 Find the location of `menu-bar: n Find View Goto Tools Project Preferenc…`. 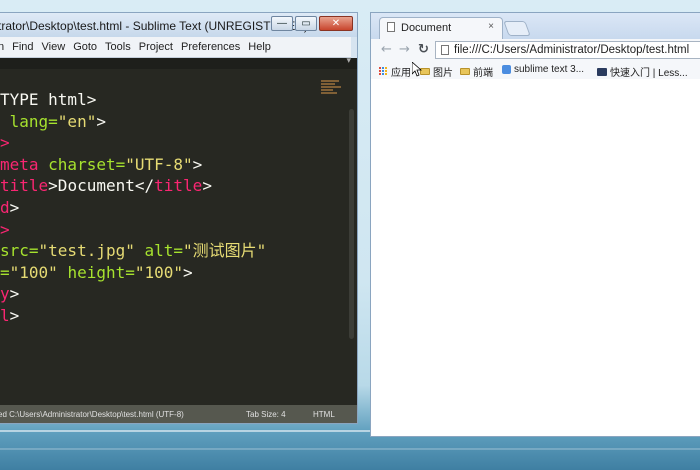

menu-bar: n Find View Goto Tools Project Preferenc… is located at coordinates (175, 47).